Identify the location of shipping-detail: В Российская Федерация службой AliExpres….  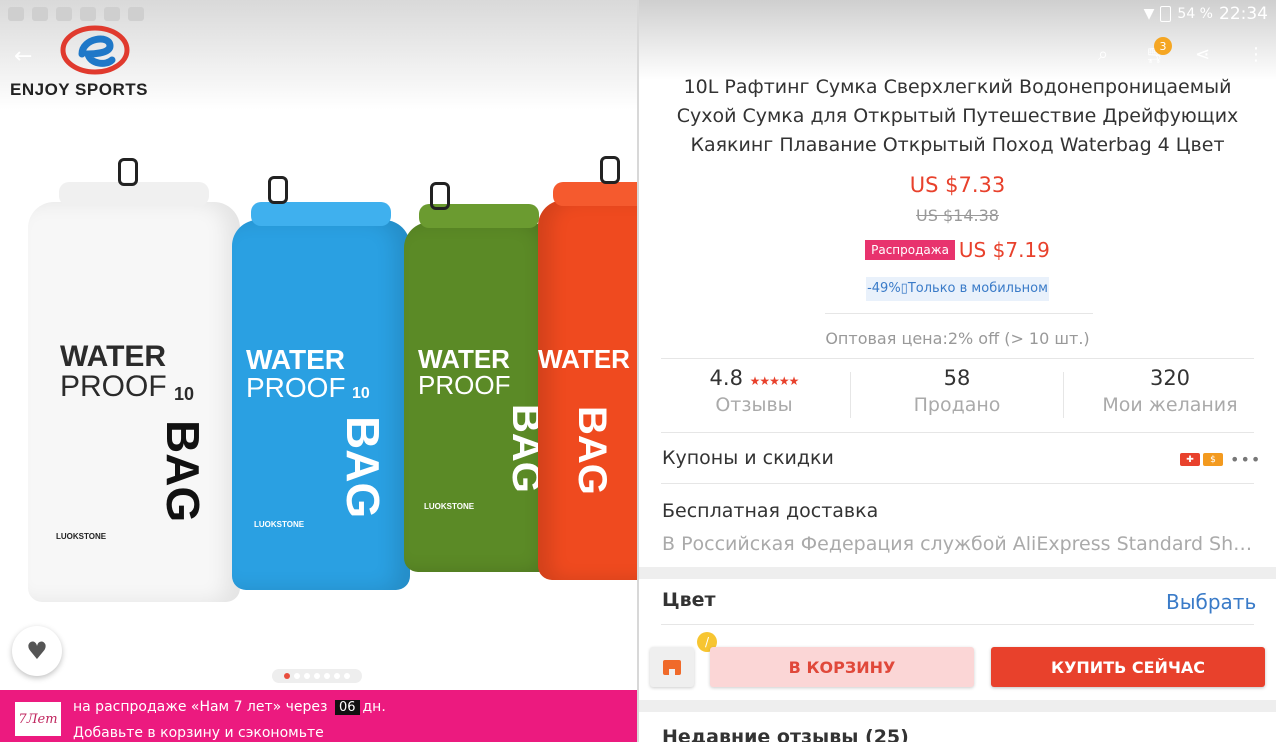
(959, 544).